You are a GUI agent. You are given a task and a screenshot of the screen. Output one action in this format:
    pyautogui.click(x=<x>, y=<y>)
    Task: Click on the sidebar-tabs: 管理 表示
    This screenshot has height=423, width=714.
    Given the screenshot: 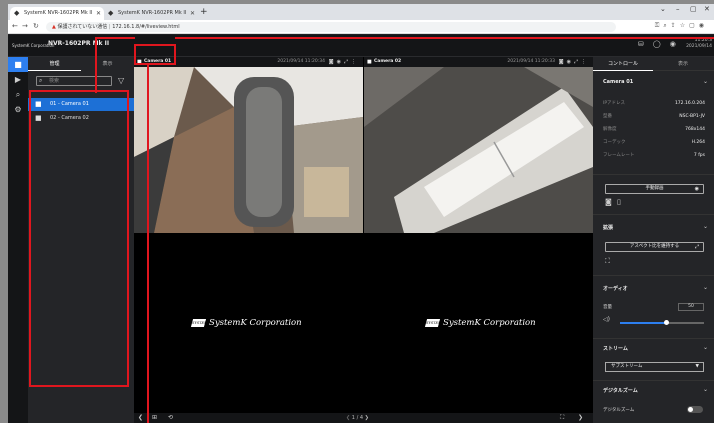 What is the action you would take?
    pyautogui.click(x=81, y=64)
    